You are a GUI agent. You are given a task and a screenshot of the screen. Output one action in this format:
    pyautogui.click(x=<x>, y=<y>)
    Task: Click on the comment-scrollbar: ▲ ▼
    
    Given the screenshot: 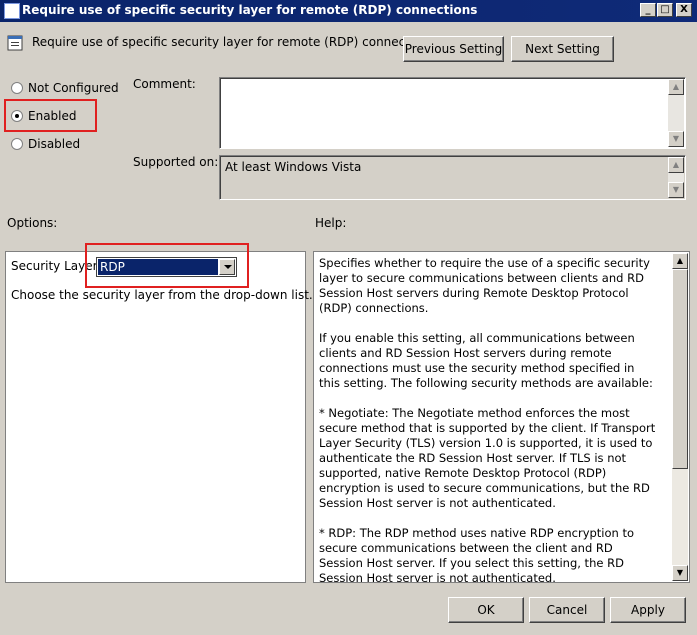 What is the action you would take?
    pyautogui.click(x=676, y=113)
    